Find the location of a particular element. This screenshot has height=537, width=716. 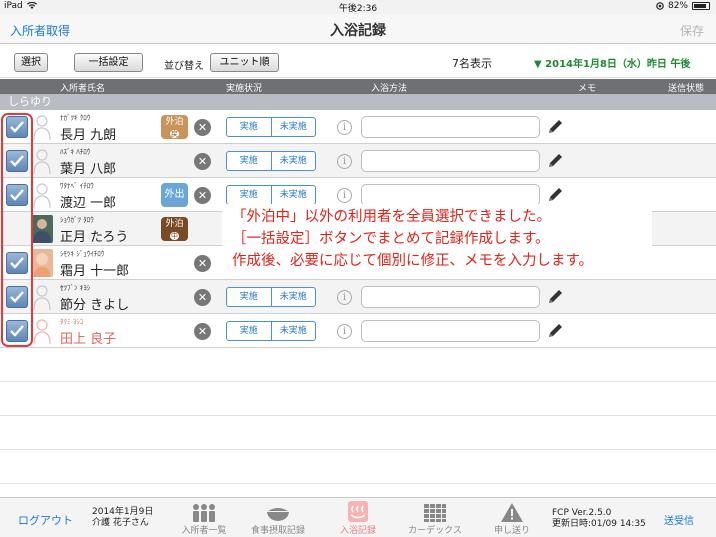

resident-kana: ｾﾂﾌﾞﾝ ｷﾖｼ is located at coordinates (75, 288).